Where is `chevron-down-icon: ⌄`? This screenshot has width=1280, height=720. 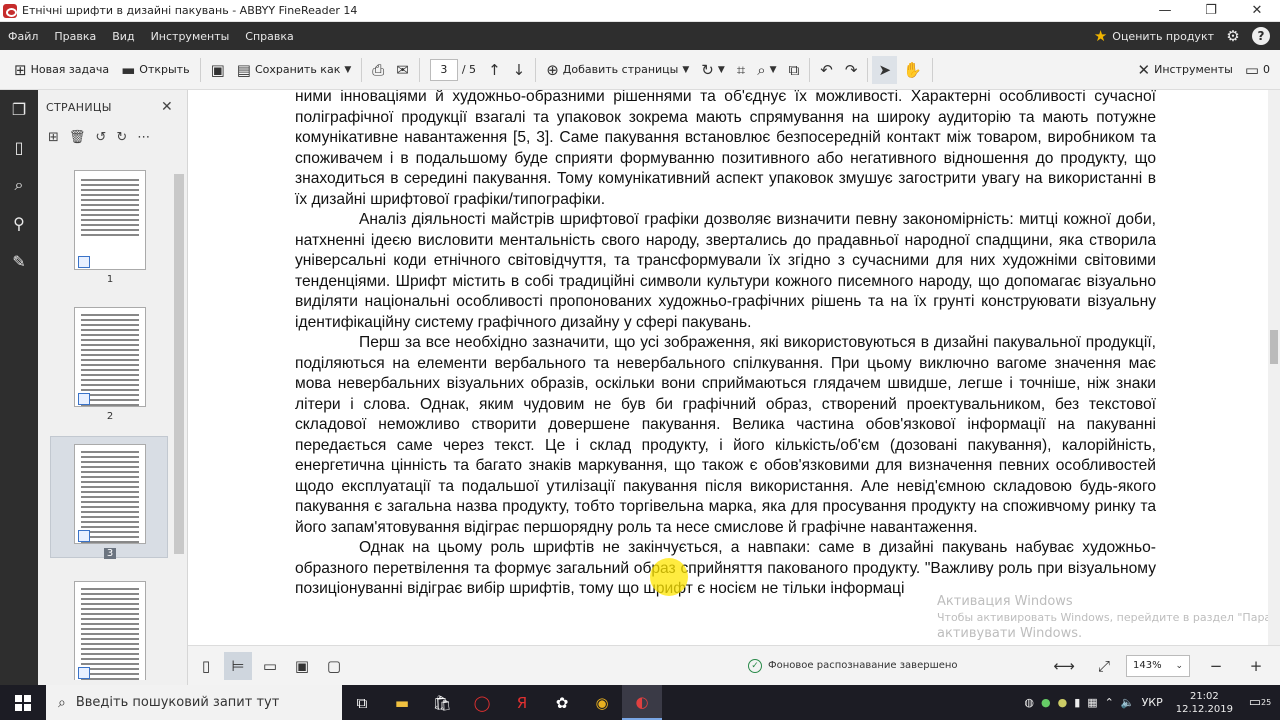 chevron-down-icon: ⌄ is located at coordinates (1179, 665).